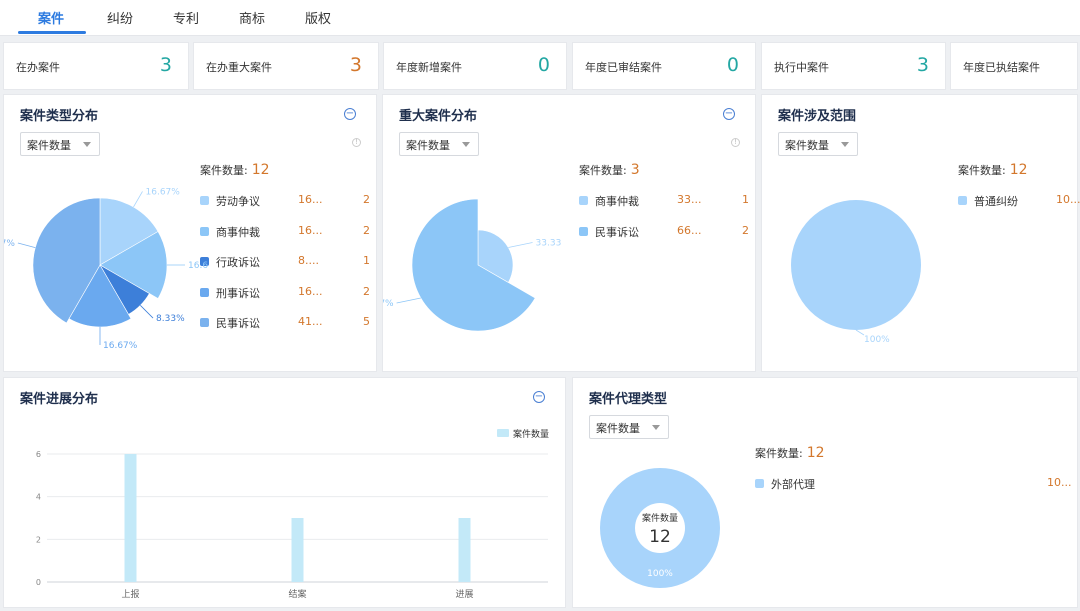 This screenshot has width=1080, height=611. I want to click on stat-card-new-cases-year: 年度新增案件 0, so click(475, 66).